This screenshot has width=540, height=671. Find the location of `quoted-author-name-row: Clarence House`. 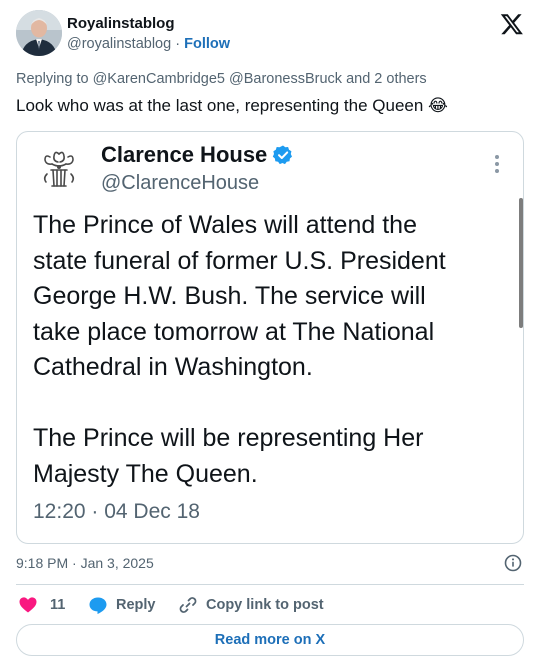

quoted-author-name-row: Clarence House is located at coordinates (197, 155).